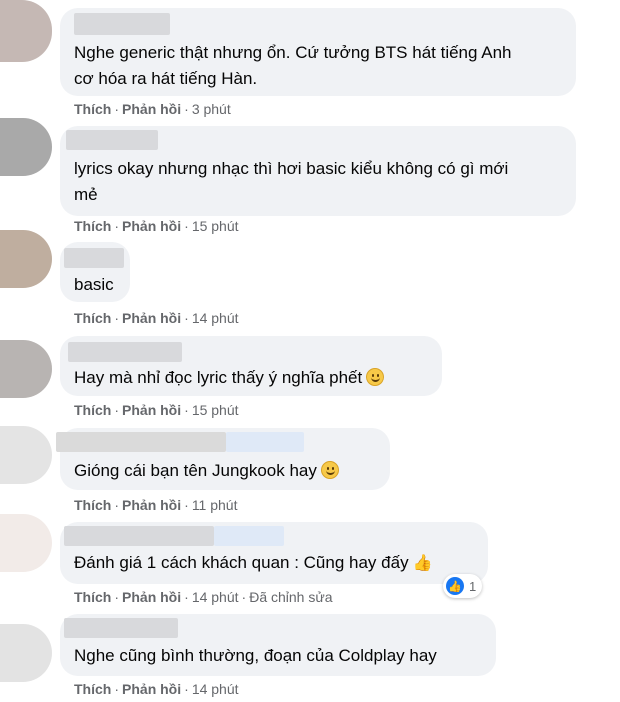 This screenshot has height=702, width=620. I want to click on comment-bubble: basic, so click(95, 272).